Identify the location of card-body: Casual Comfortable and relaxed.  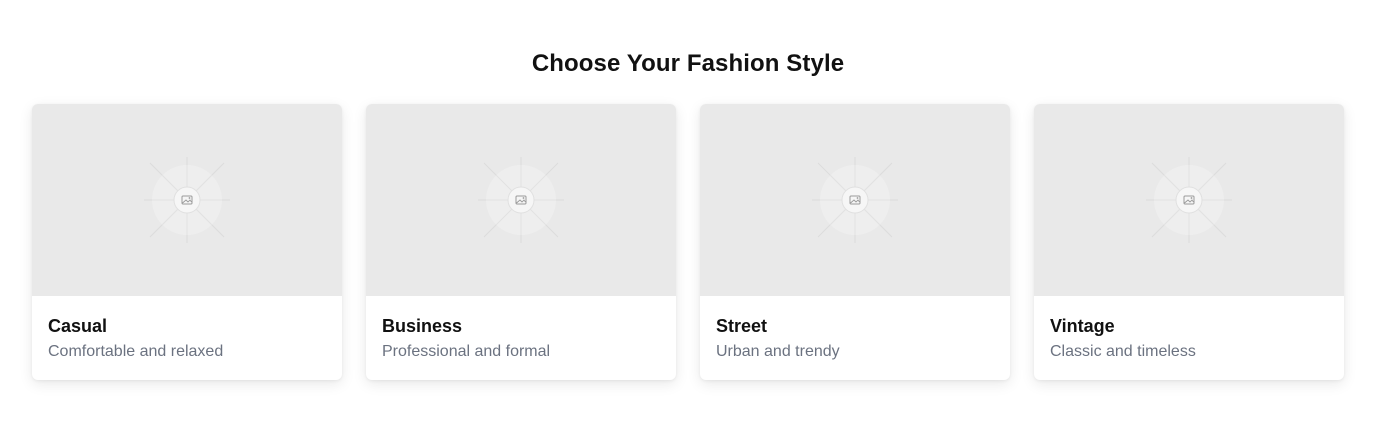
(187, 329).